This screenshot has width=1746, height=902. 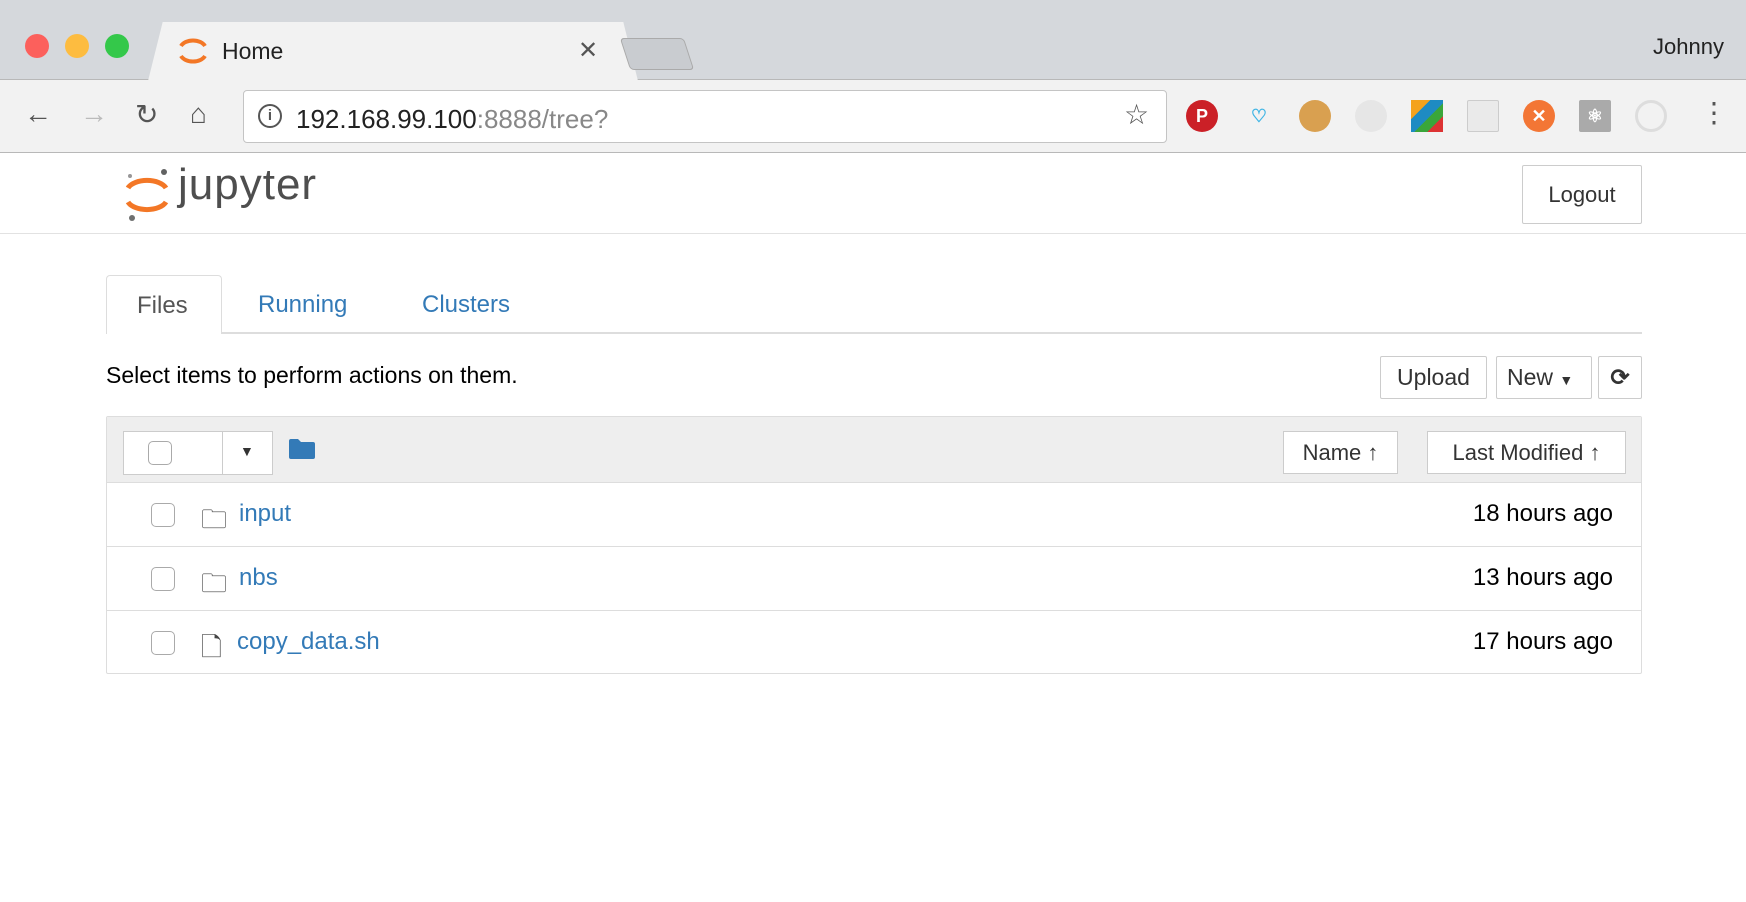 I want to click on json-viewer-icon, so click(x=1371, y=116).